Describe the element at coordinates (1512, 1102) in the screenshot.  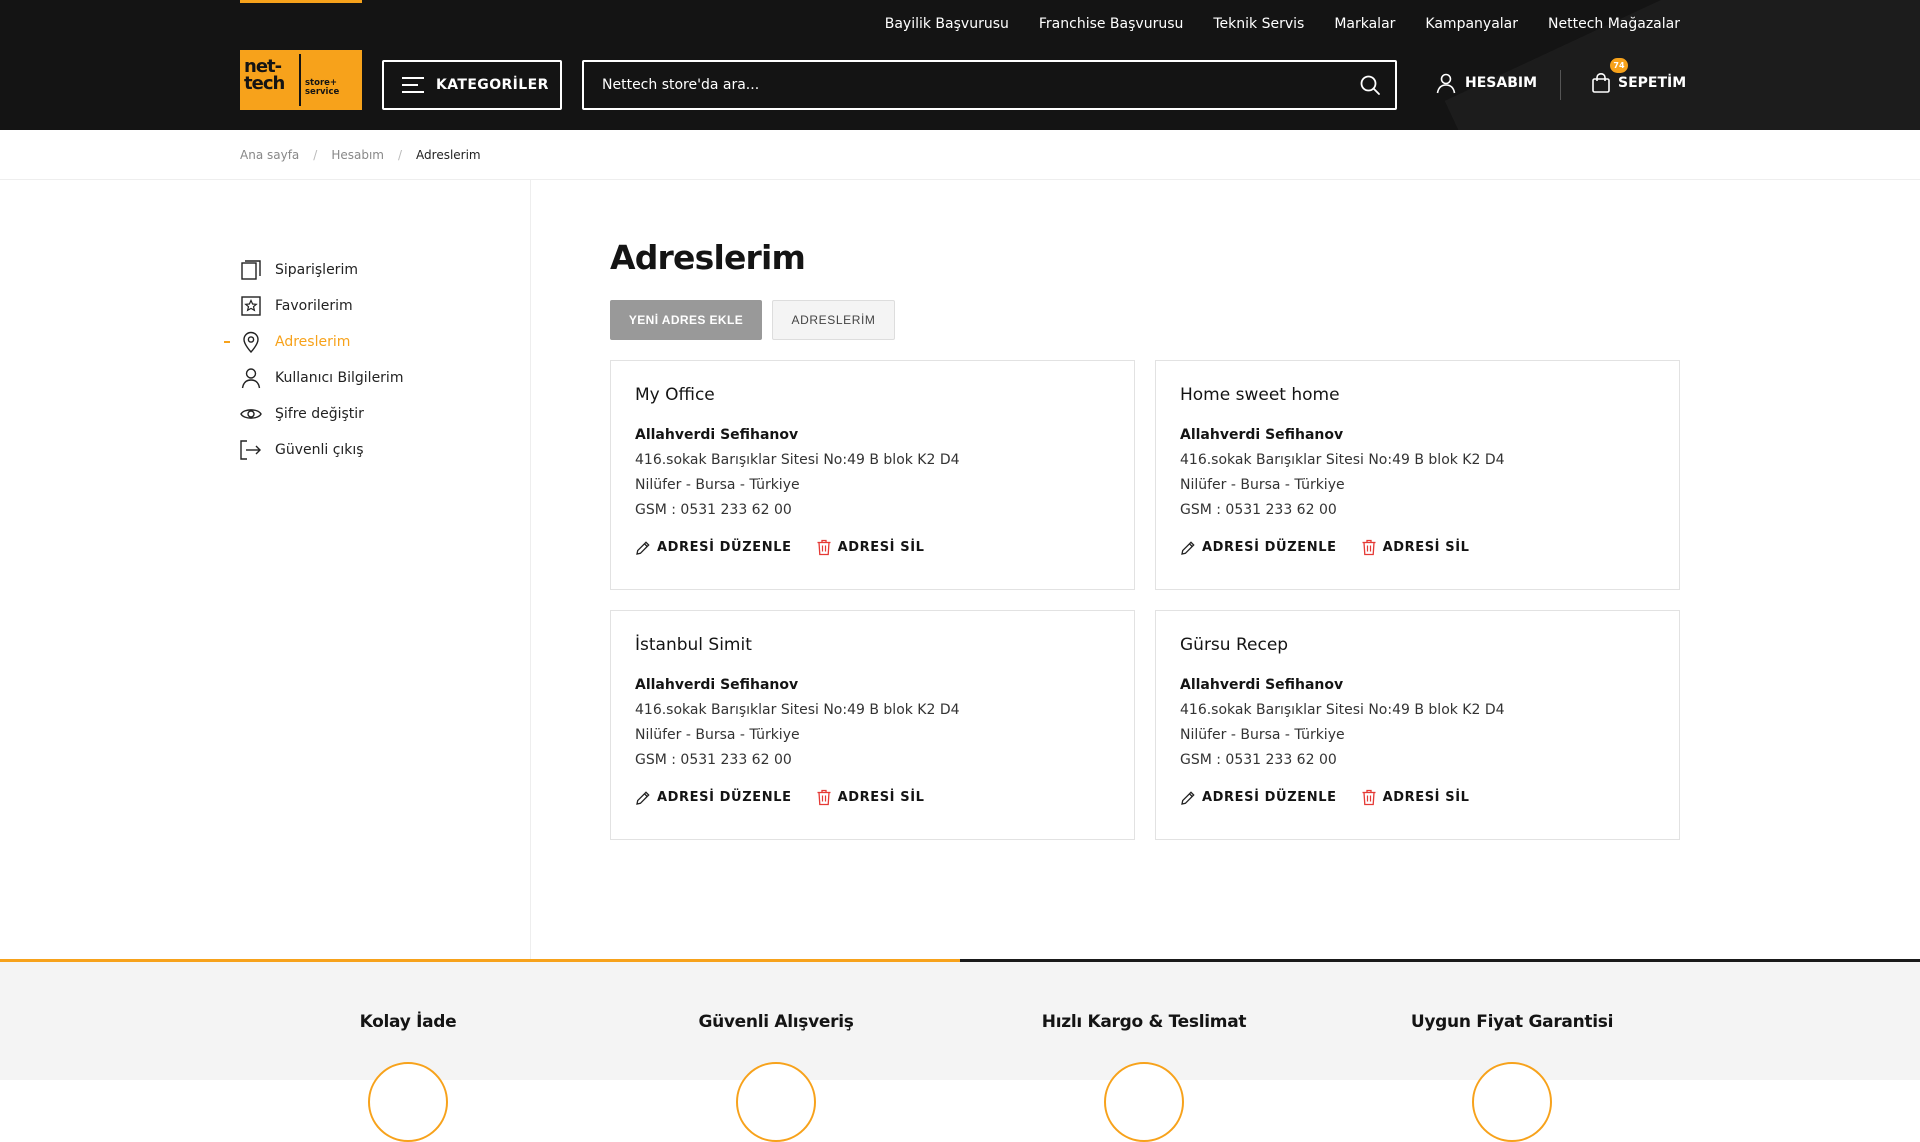
I see `price-tag-icon` at that location.